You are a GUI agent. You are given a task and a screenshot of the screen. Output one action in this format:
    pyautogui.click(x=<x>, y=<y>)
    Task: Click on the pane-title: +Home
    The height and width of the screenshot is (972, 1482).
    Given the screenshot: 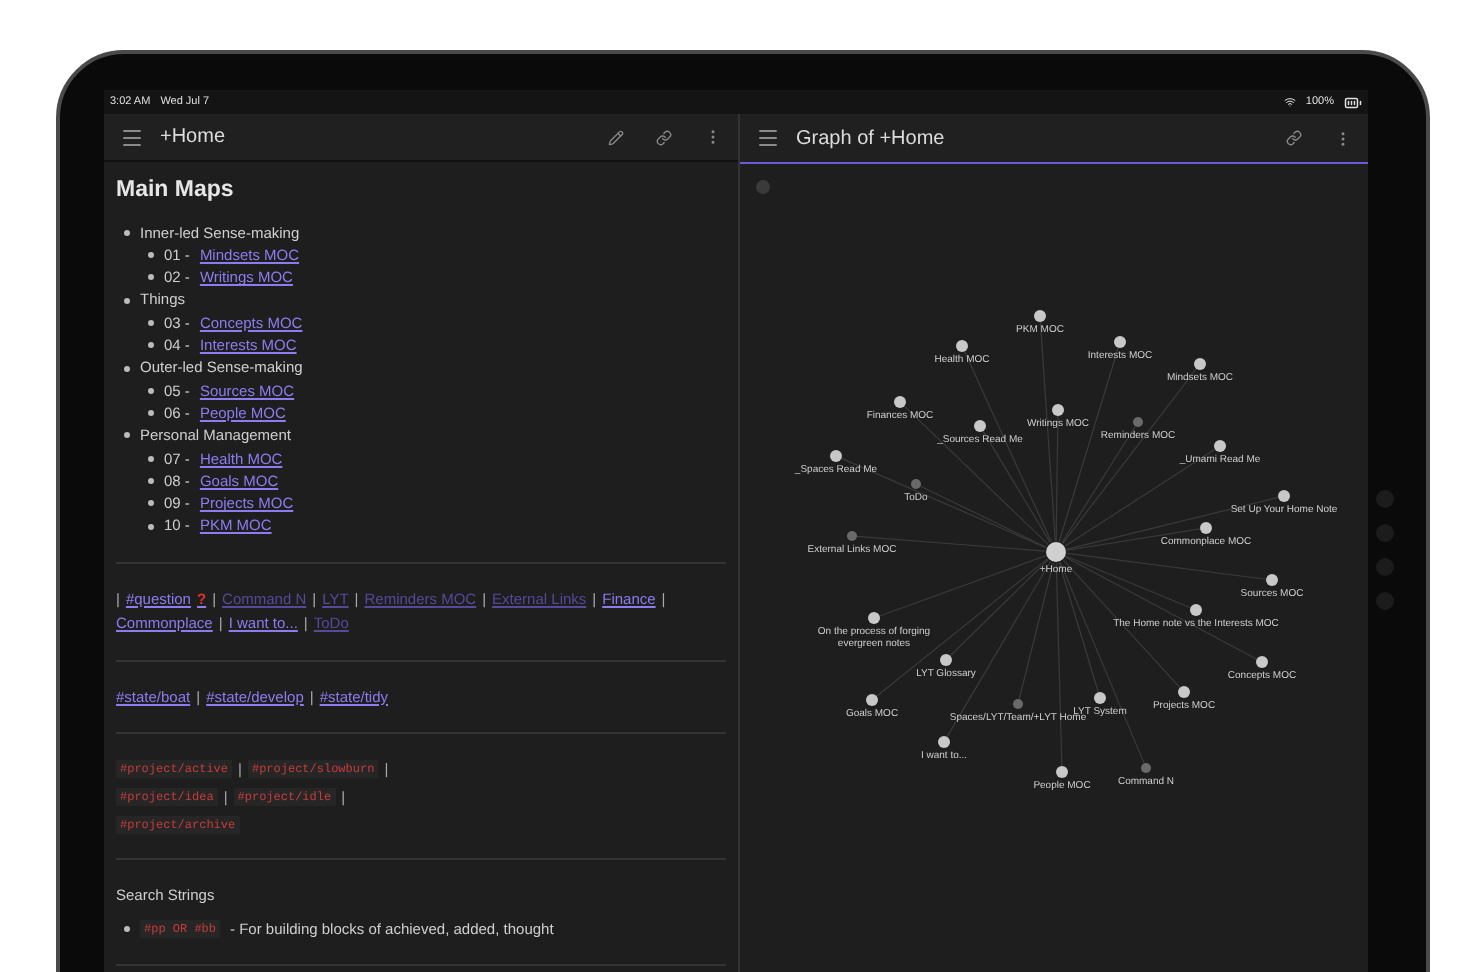 What is the action you would take?
    pyautogui.click(x=194, y=138)
    